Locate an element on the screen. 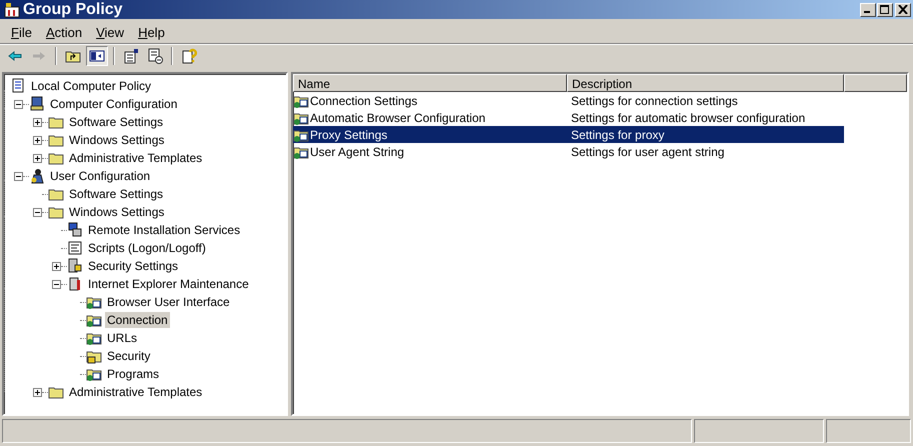 This screenshot has width=913, height=446. tree-item: Computer Configuration is located at coordinates (114, 104).